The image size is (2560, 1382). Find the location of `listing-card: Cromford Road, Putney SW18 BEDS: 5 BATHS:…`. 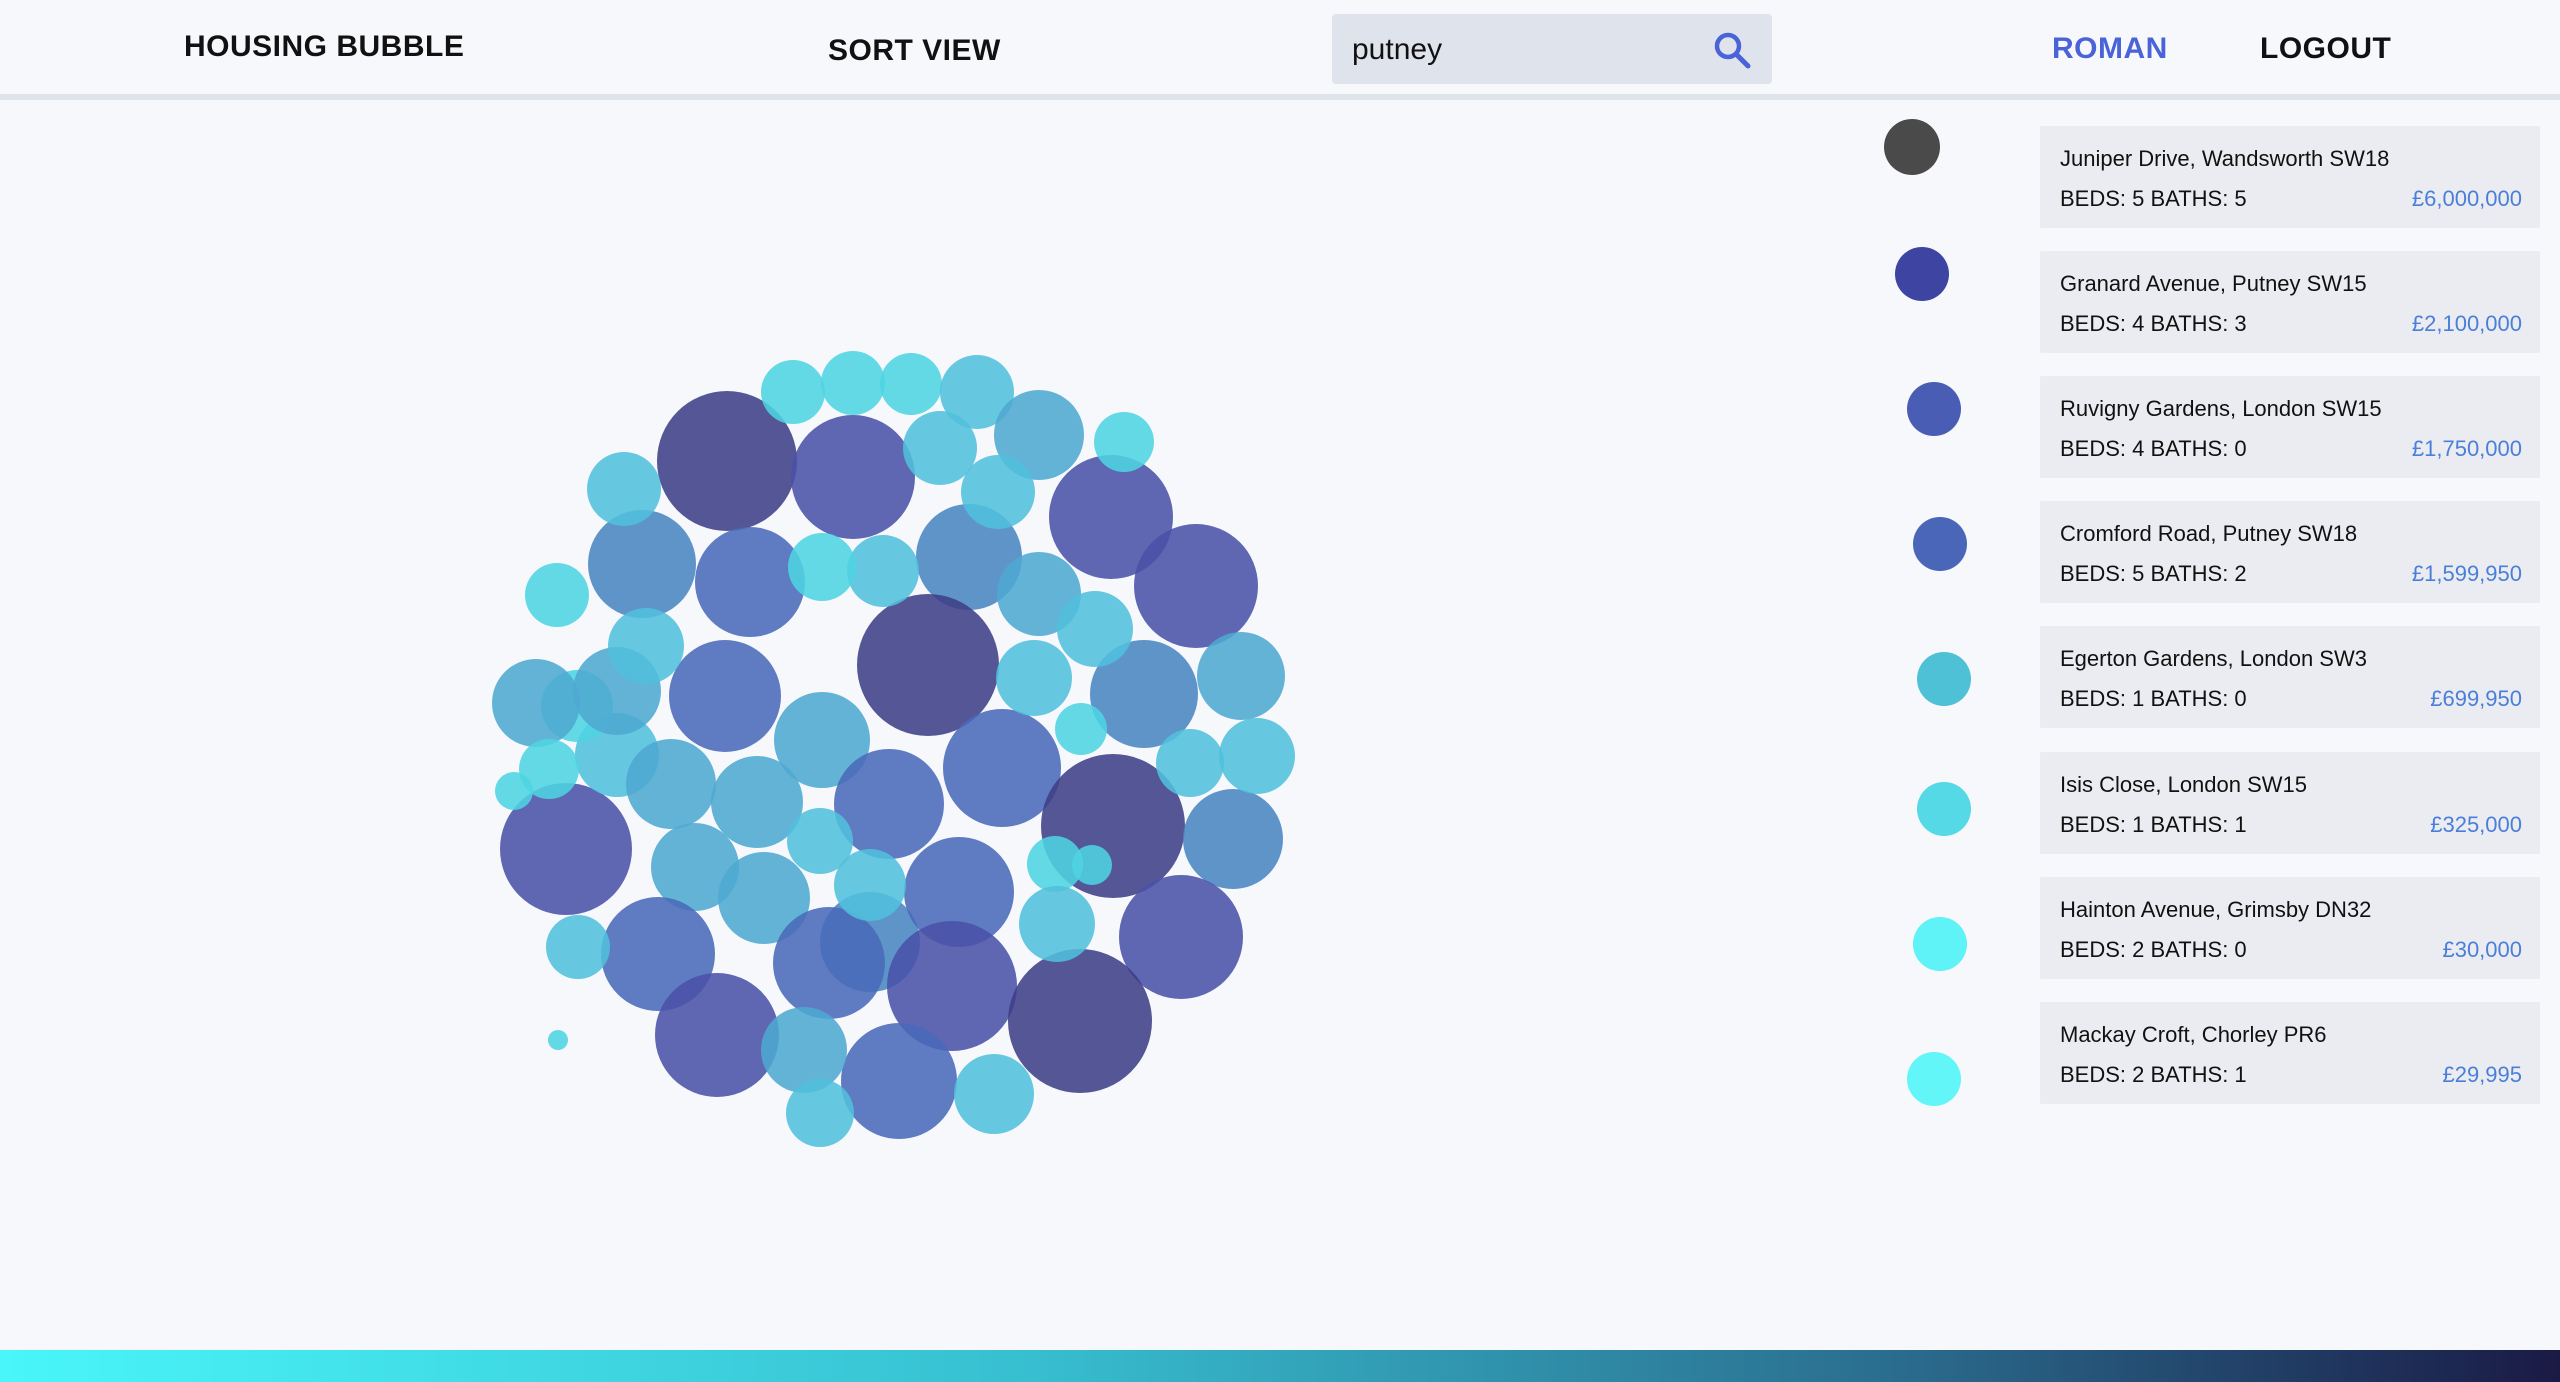

listing-card: Cromford Road, Putney SW18 BEDS: 5 BATHS:… is located at coordinates (2290, 552).